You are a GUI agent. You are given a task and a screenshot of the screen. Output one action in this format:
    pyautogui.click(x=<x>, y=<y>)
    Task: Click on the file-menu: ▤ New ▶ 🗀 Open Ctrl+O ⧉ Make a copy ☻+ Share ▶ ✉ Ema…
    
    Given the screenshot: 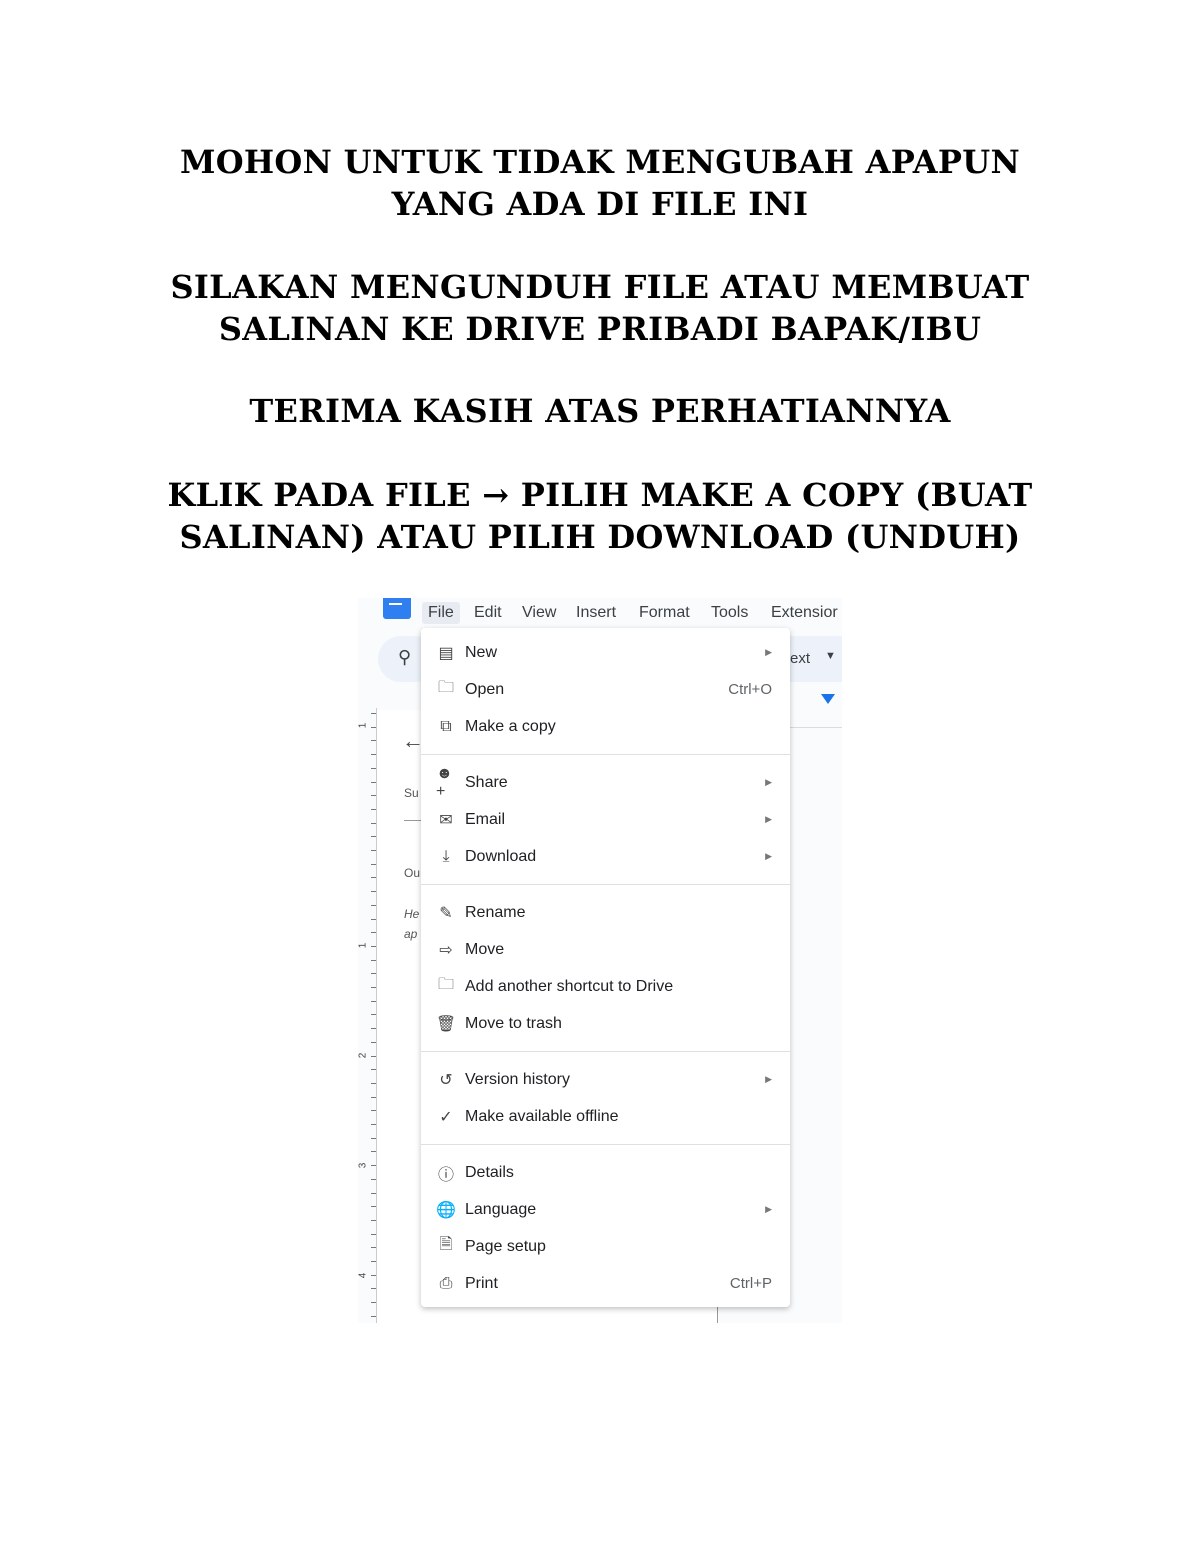 What is the action you would take?
    pyautogui.click(x=605, y=967)
    